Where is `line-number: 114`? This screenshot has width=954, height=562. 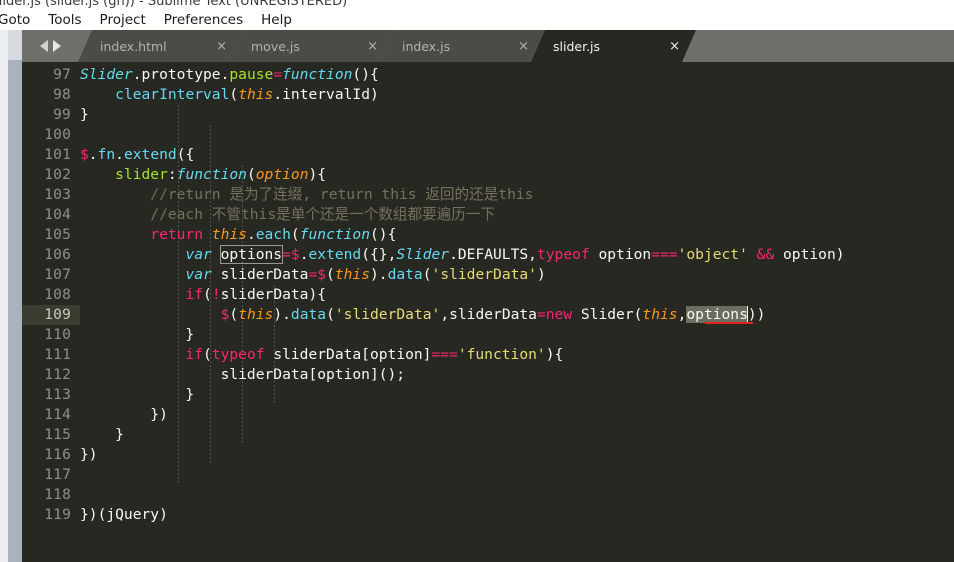 line-number: 114 is located at coordinates (57, 415).